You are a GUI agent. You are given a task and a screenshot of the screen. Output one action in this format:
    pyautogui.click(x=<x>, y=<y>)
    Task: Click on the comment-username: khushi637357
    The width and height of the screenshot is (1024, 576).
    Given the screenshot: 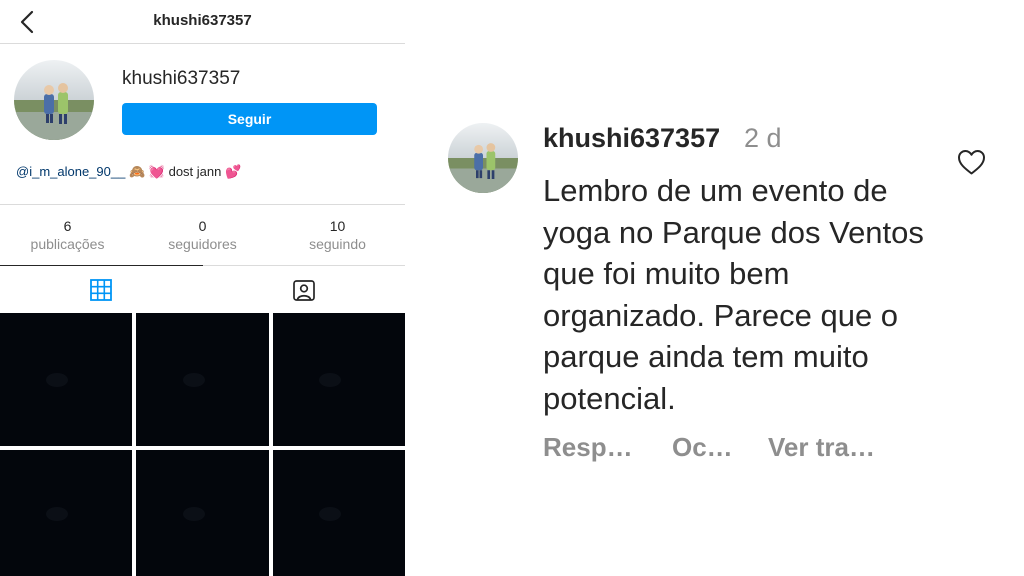 What is the action you would take?
    pyautogui.click(x=631, y=138)
    